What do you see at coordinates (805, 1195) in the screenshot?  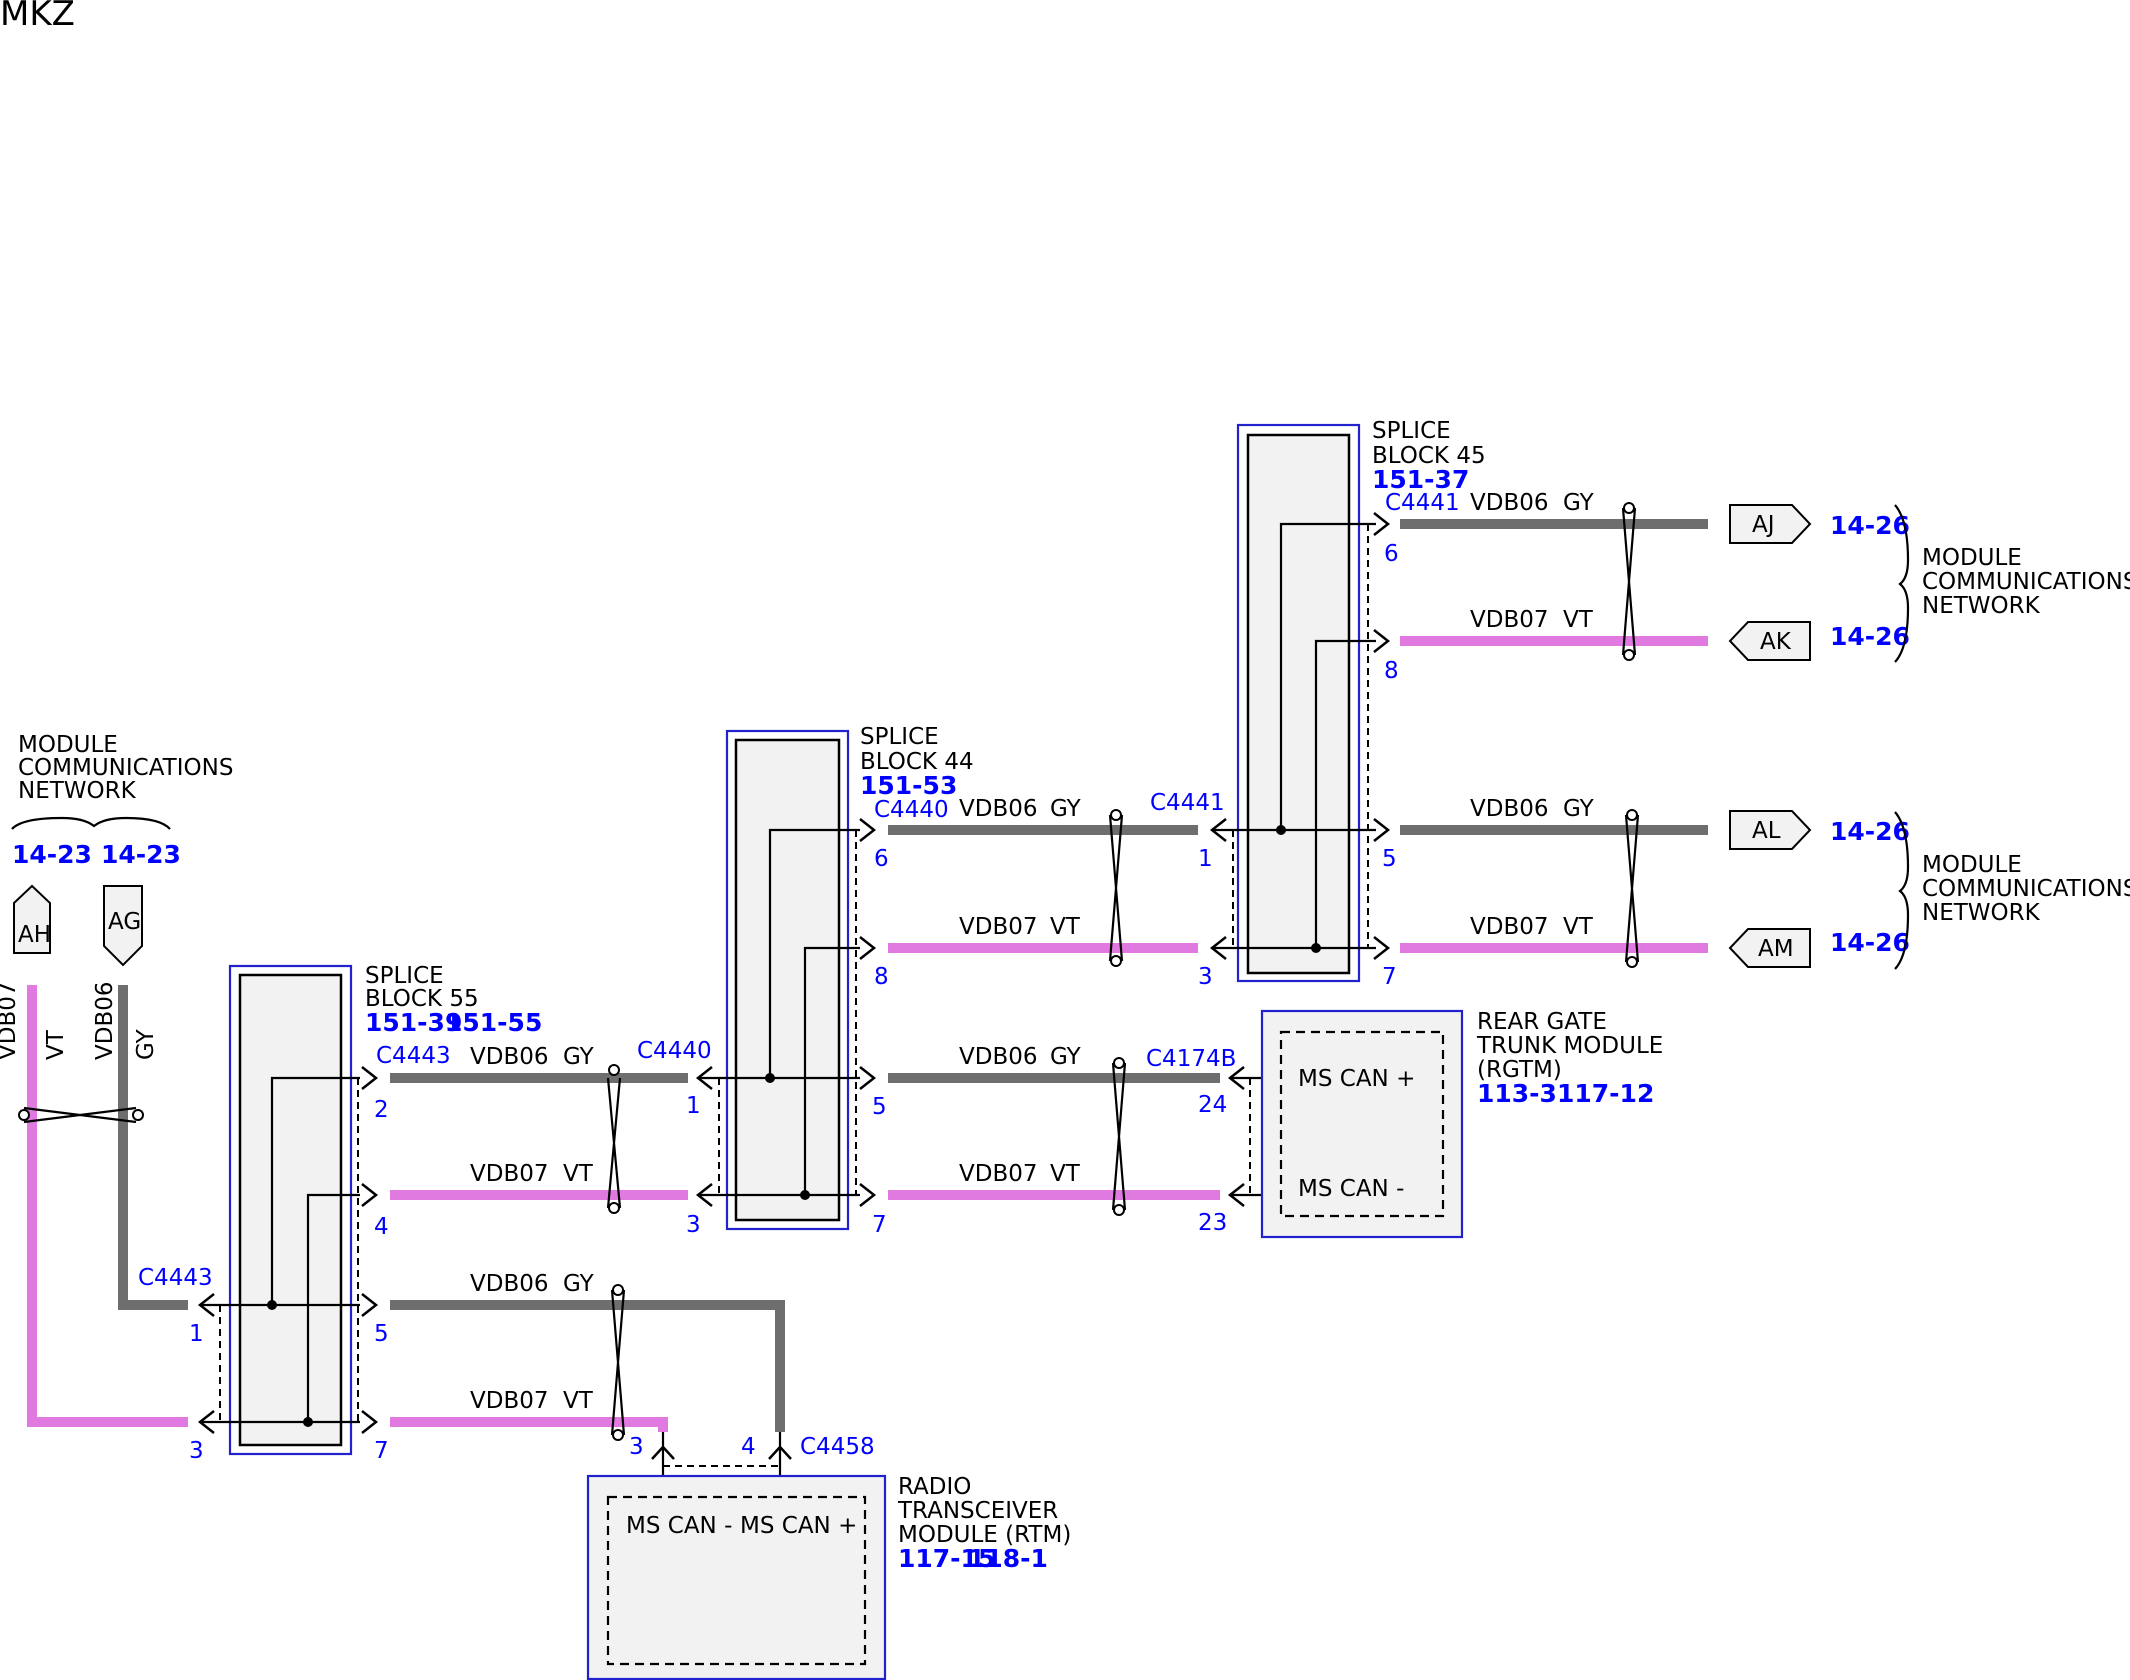 I see `splice44-node-vt` at bounding box center [805, 1195].